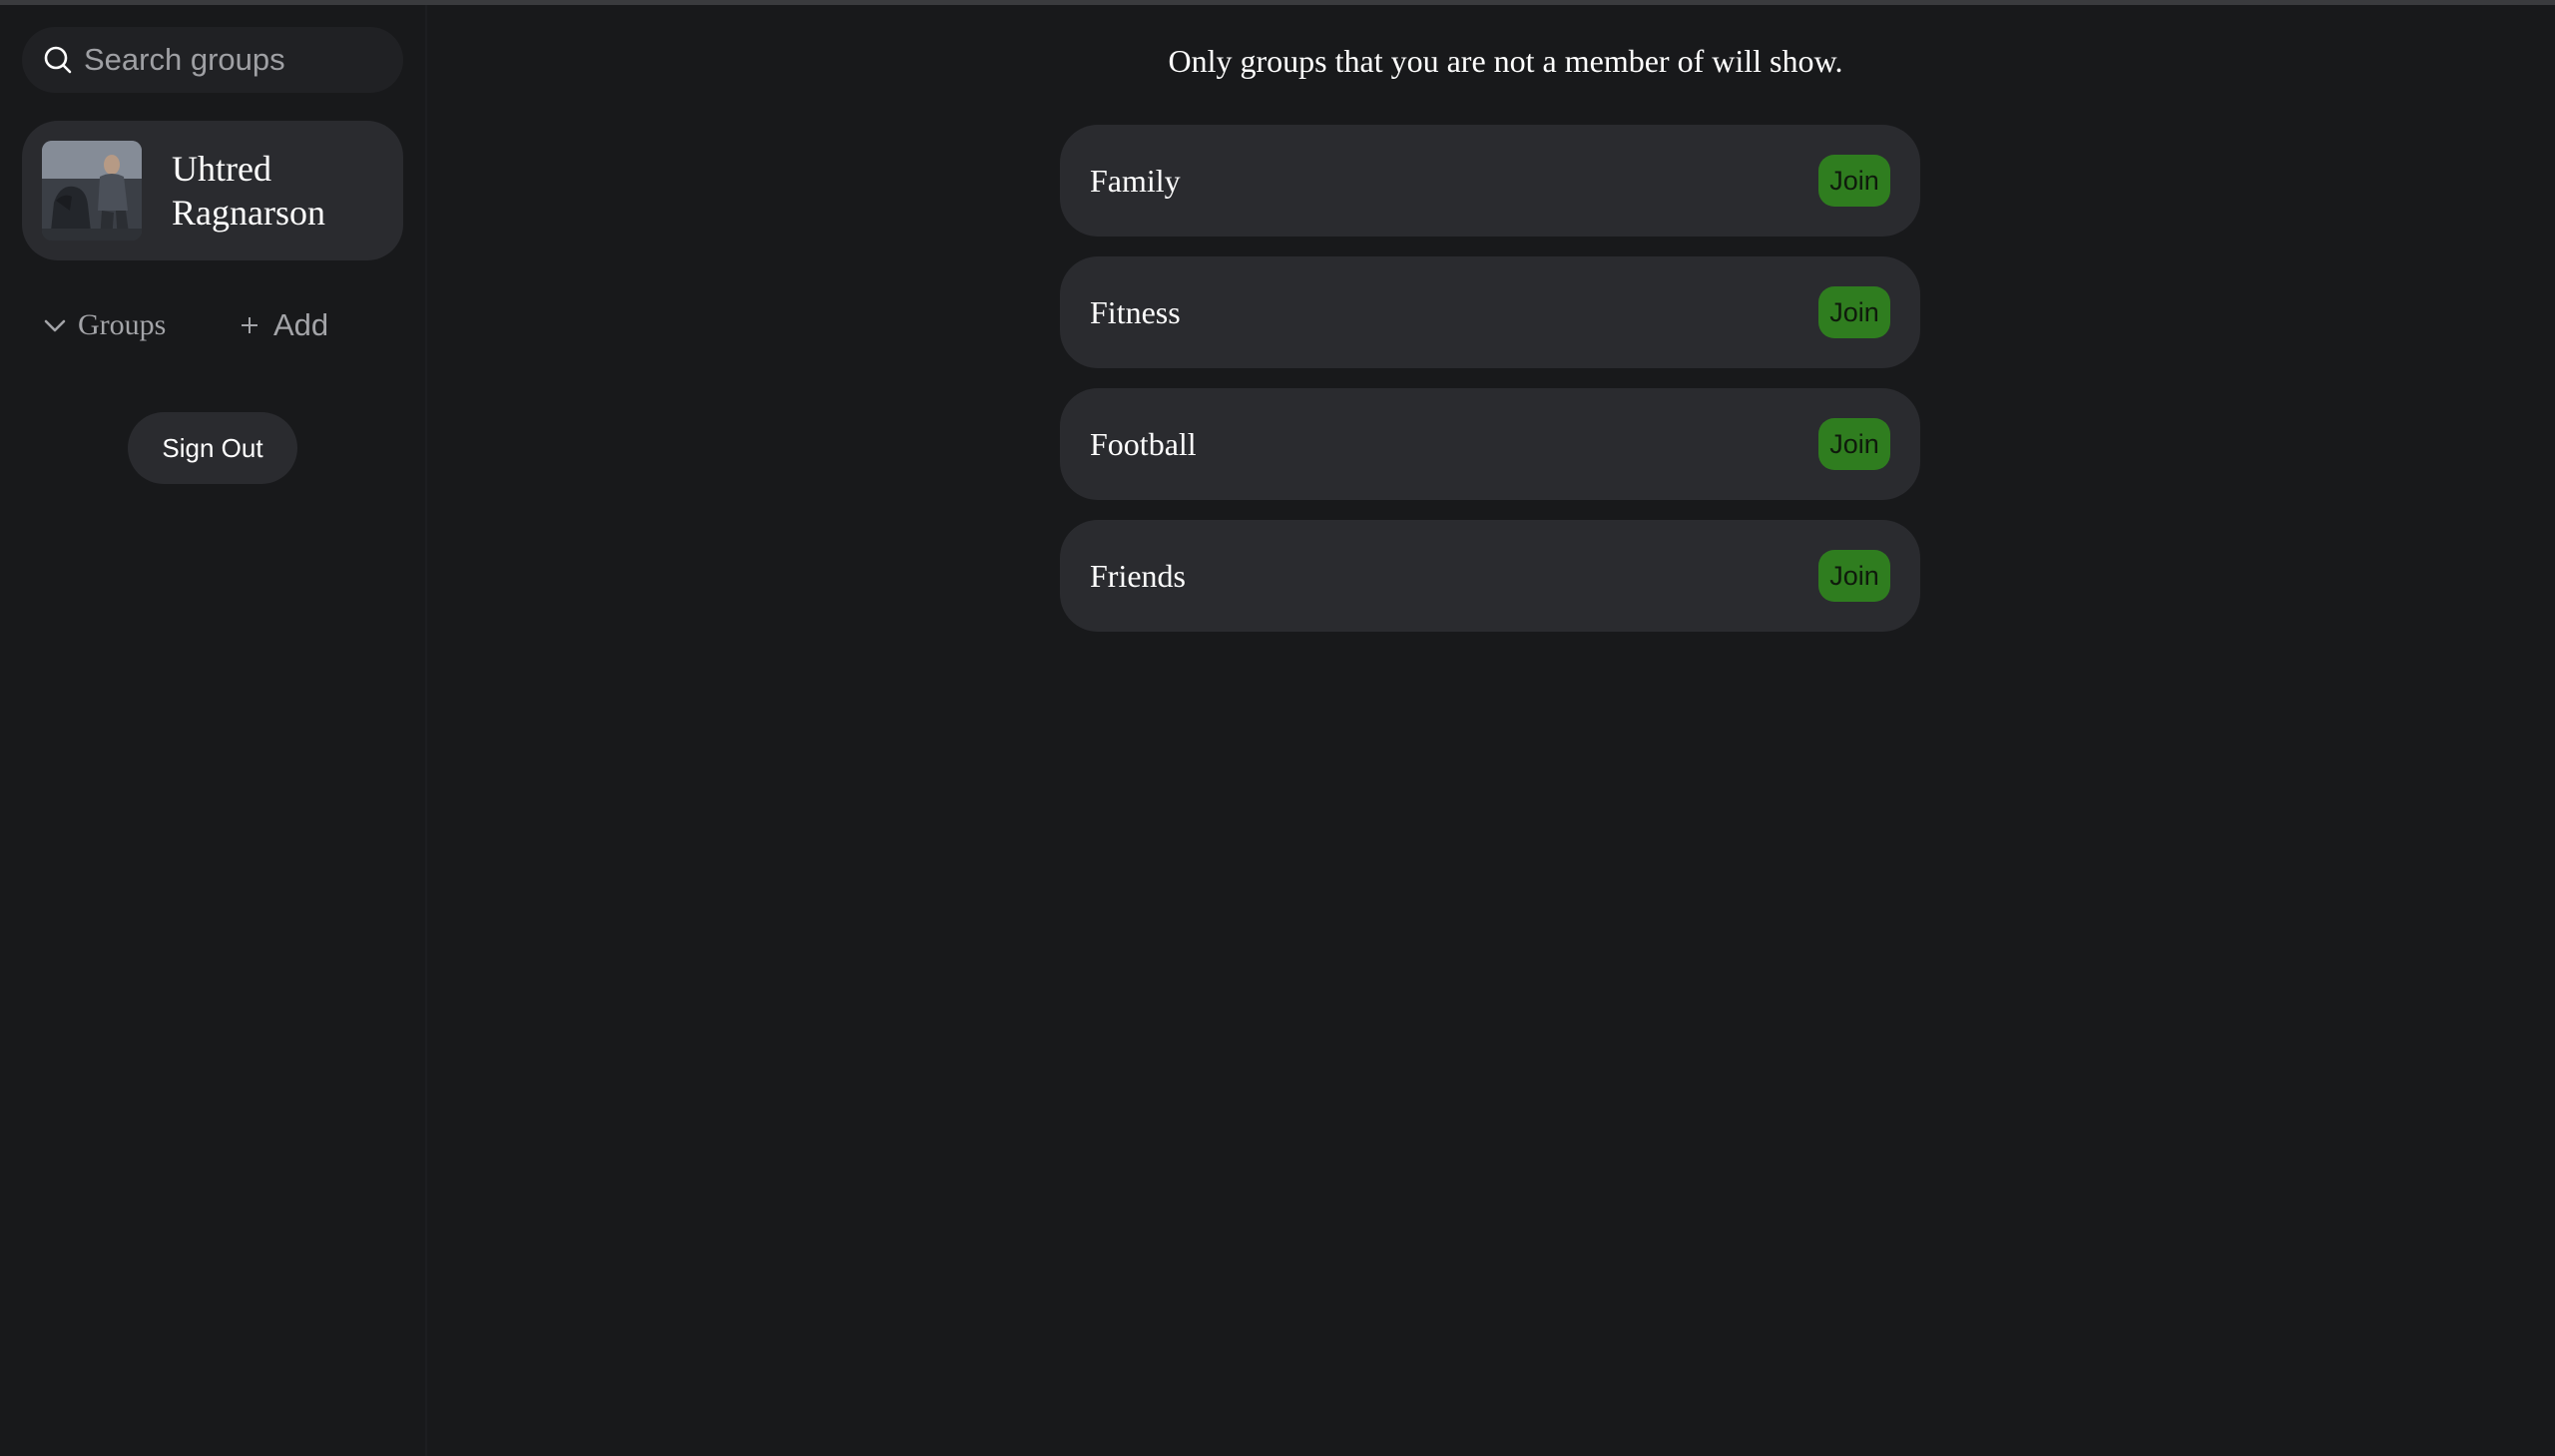 Image resolution: width=2555 pixels, height=1456 pixels. What do you see at coordinates (58, 60) in the screenshot?
I see `search-icon` at bounding box center [58, 60].